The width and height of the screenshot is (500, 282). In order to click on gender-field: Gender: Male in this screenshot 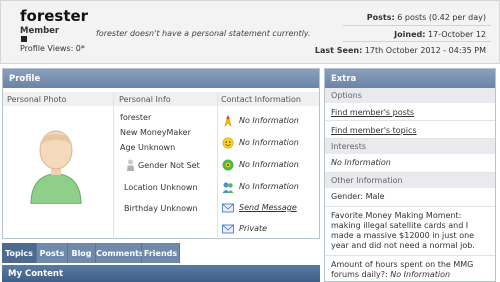, I will do `click(410, 197)`.